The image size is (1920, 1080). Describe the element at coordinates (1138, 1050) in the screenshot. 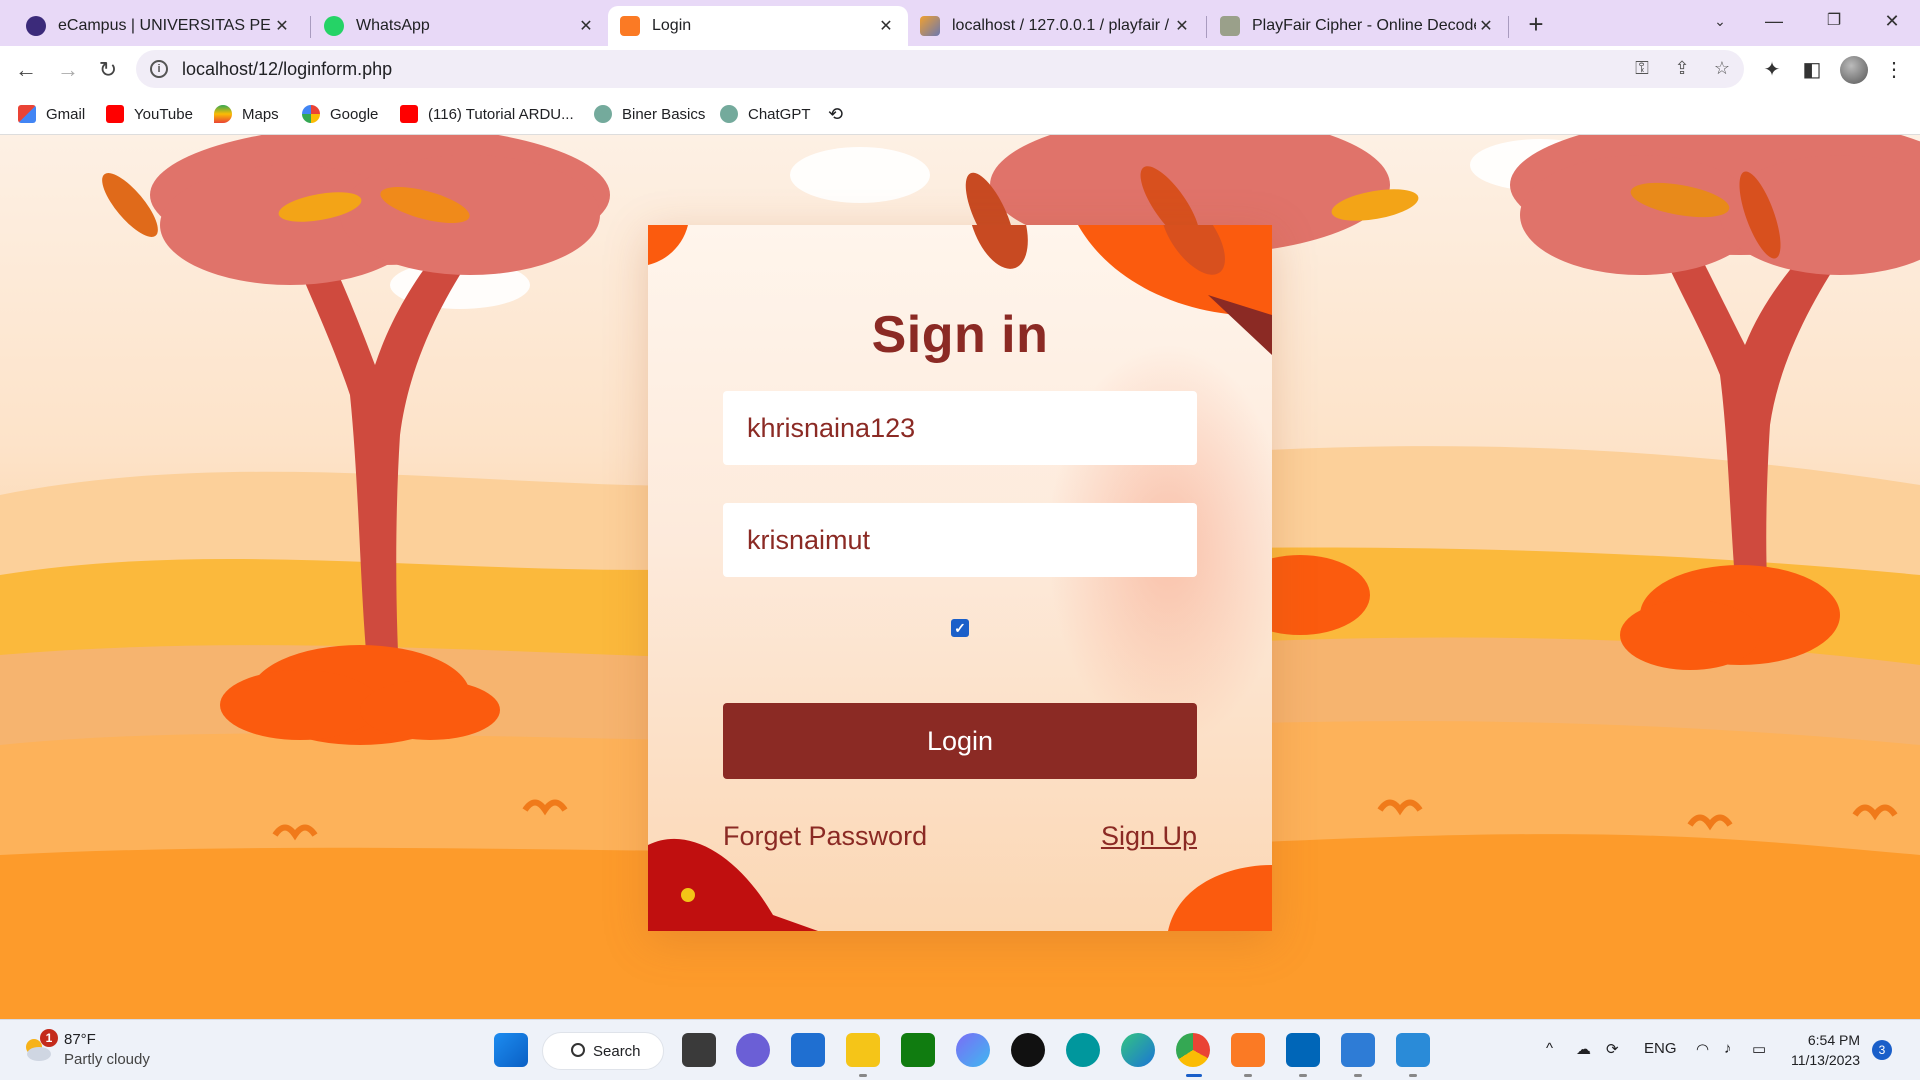

I see `edge-icon` at that location.